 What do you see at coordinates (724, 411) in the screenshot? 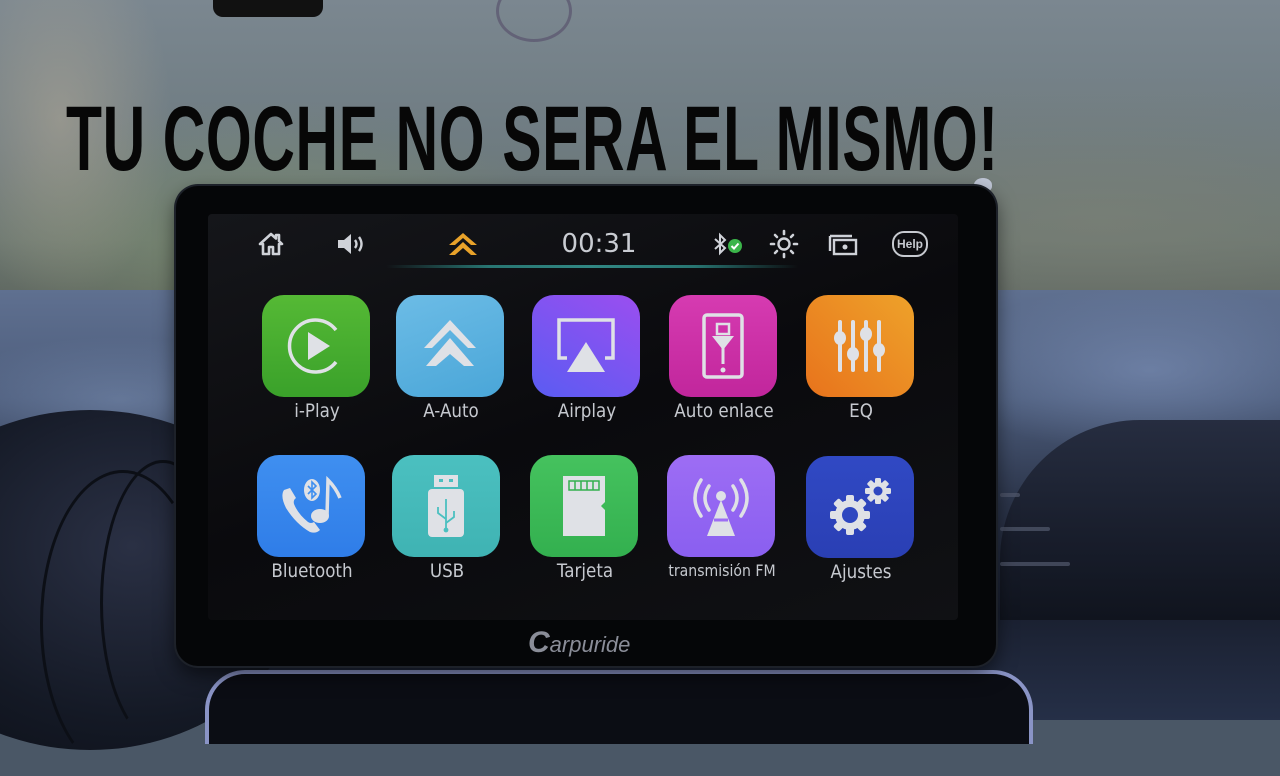
I see `app-label: Auto enlace` at bounding box center [724, 411].